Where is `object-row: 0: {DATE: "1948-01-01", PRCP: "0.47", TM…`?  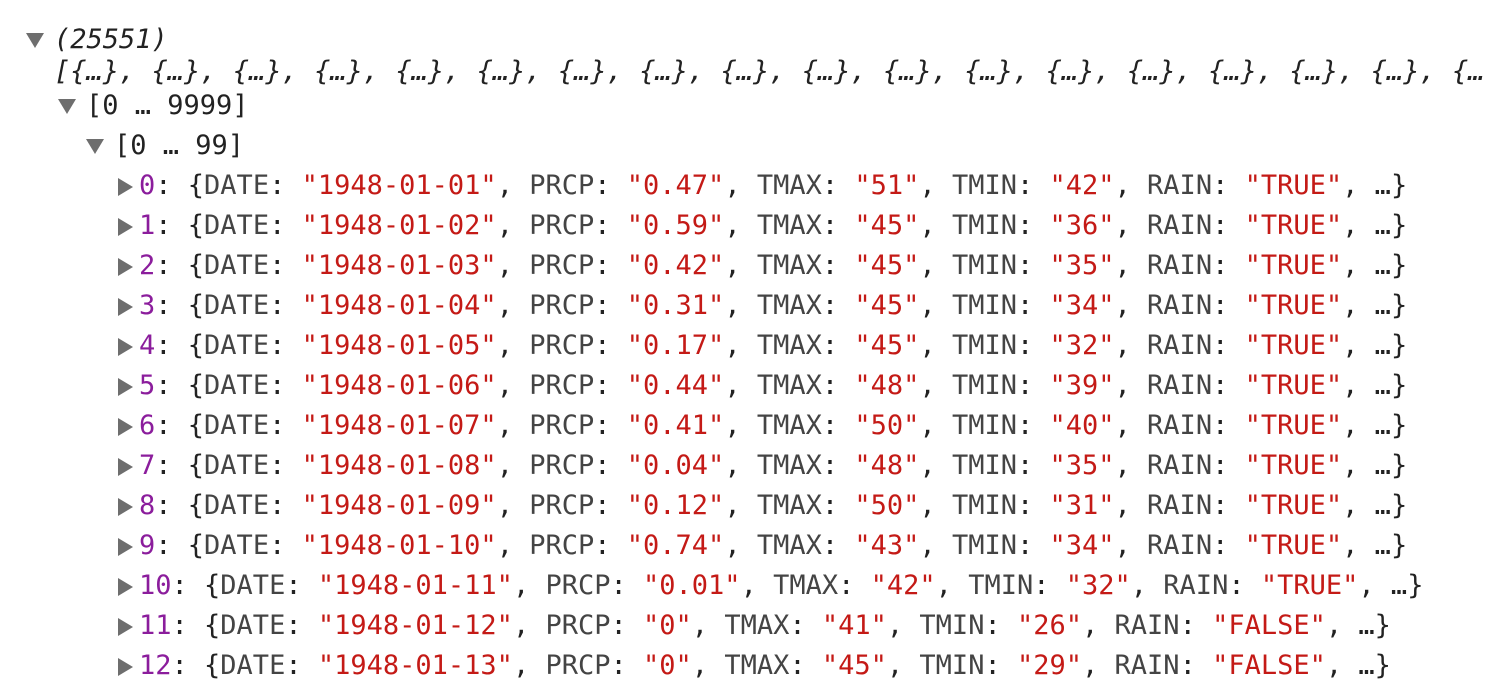 object-row: 0: {DATE: "1948-01-01", PRCP: "0.47", TM… is located at coordinates (762, 186).